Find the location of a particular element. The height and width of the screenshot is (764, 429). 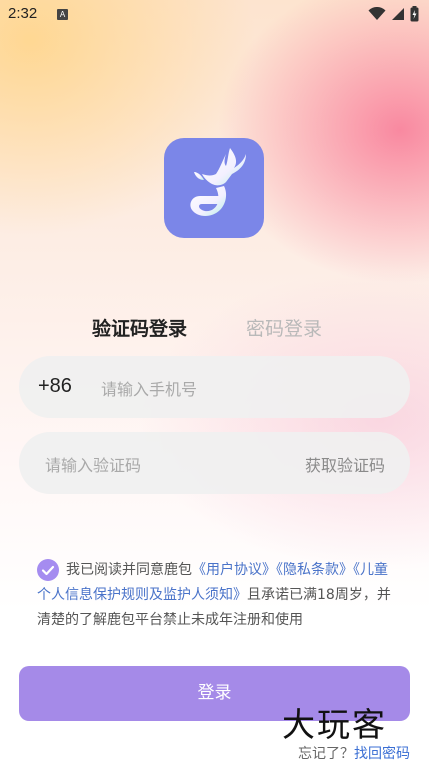

login-tabs: 验证码登录 密码登录 is located at coordinates (214, 329).